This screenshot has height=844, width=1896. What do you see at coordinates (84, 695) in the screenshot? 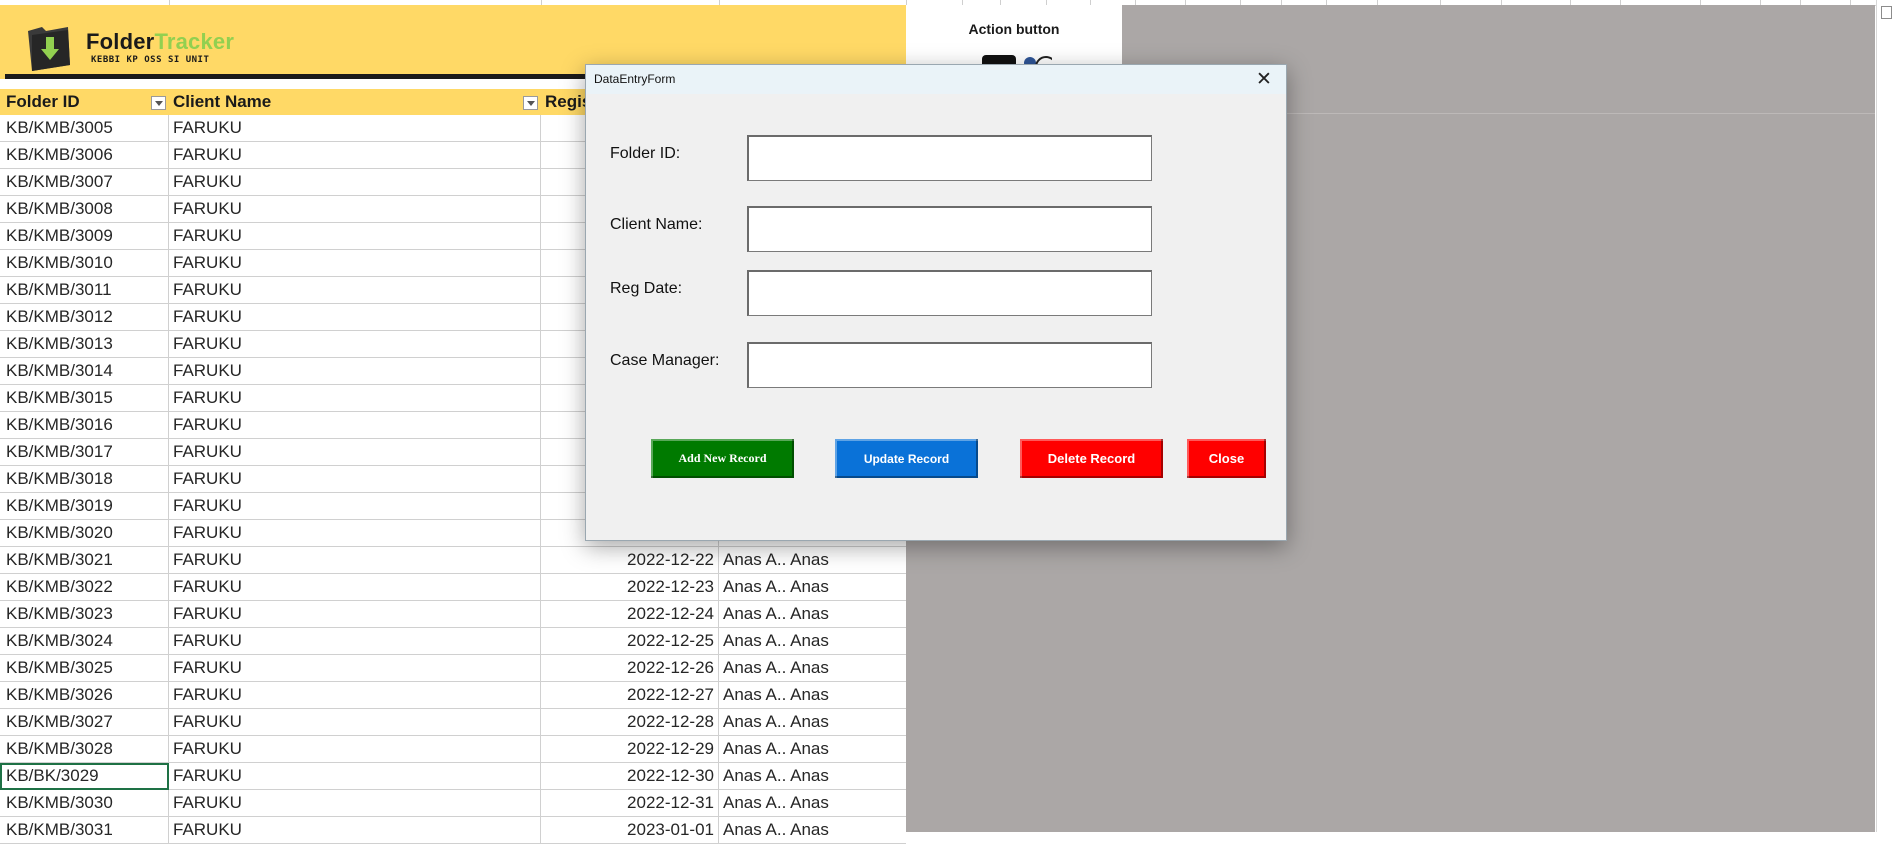
I see `folder-id-cell: KB/KMB/3026` at bounding box center [84, 695].